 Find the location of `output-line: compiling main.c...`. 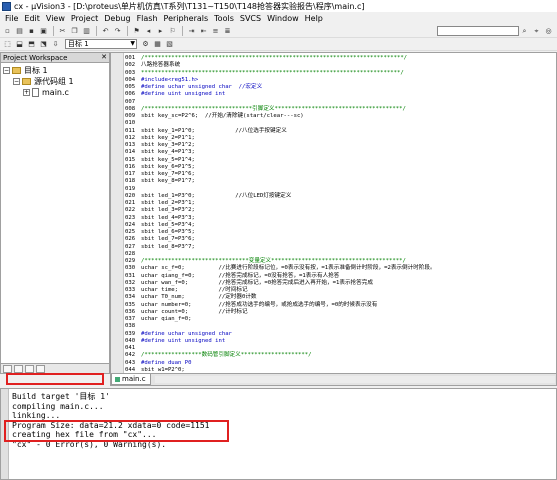

output-line: compiling main.c... is located at coordinates (58, 406).